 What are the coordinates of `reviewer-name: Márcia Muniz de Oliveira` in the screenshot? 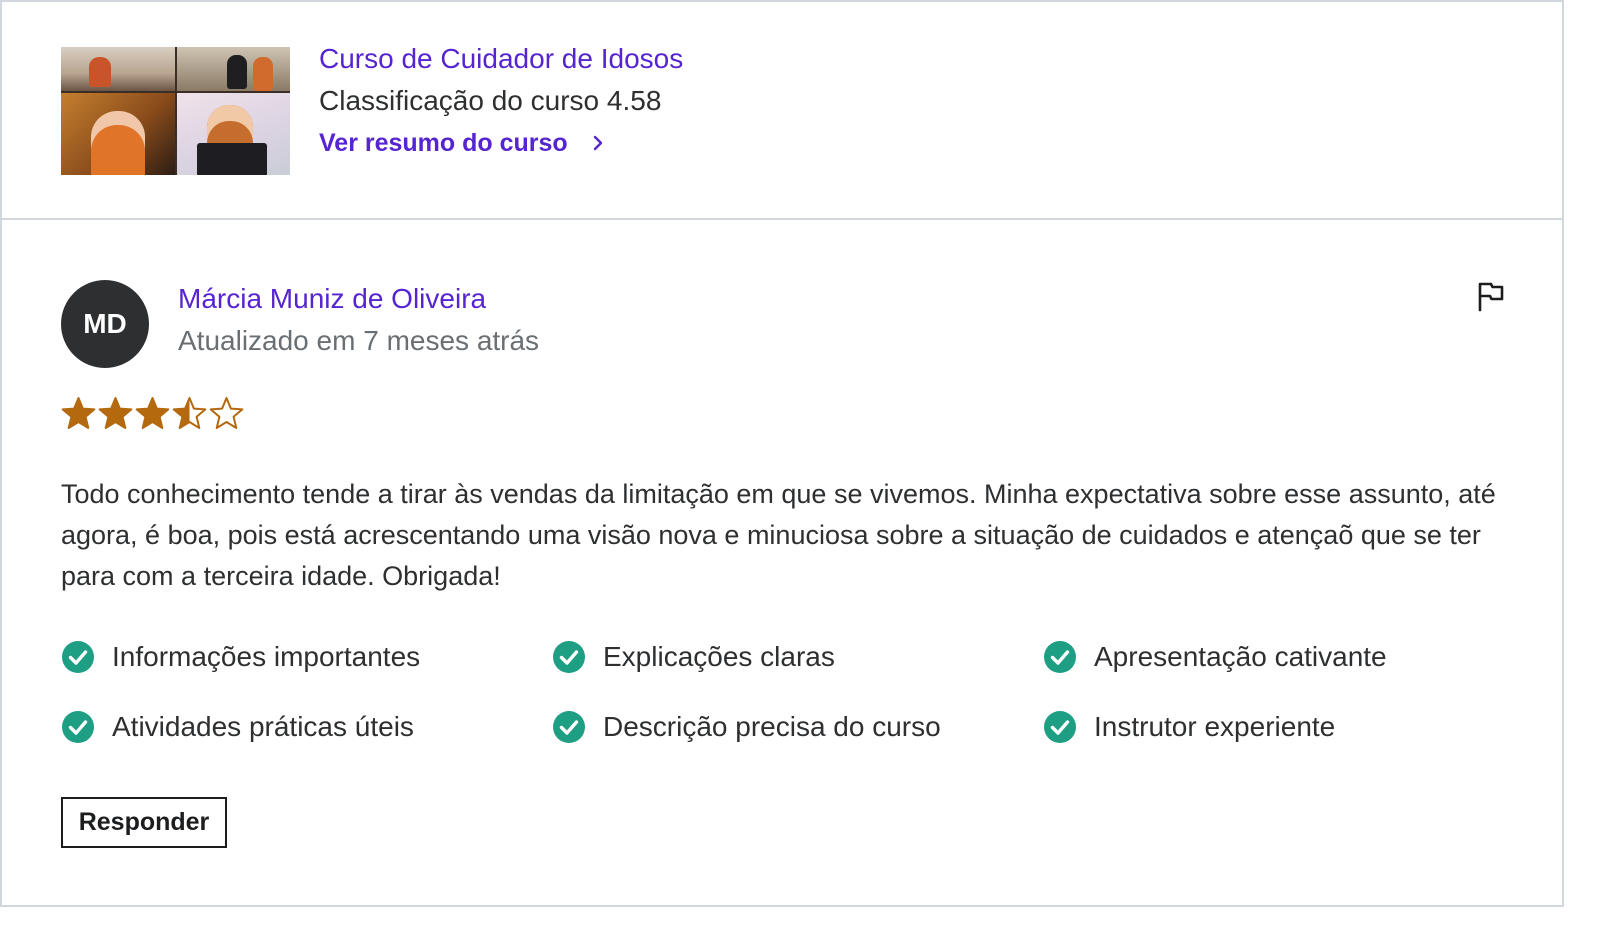 It's located at (332, 299).